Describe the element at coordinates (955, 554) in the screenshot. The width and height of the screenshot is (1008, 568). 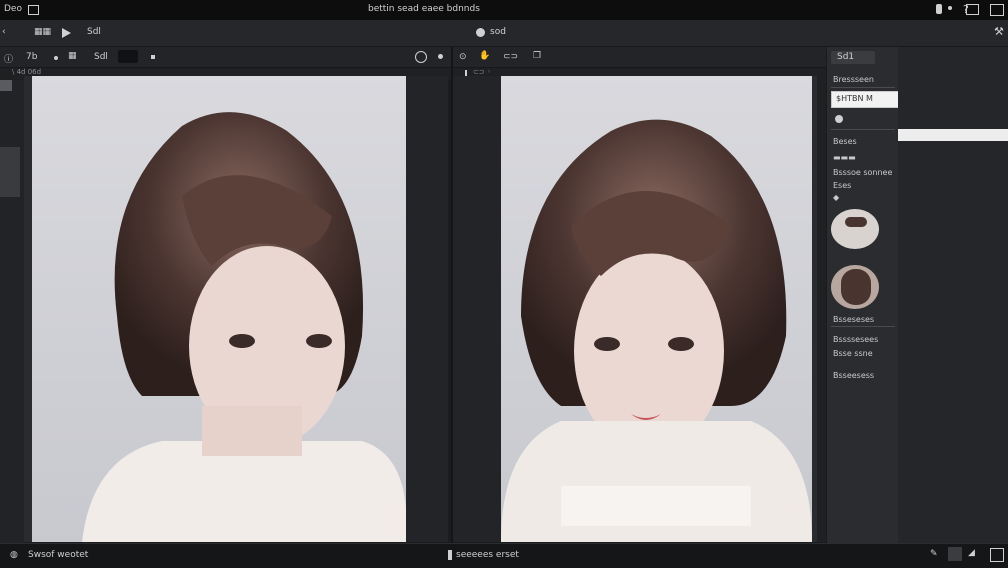
I see `layers-icon` at that location.